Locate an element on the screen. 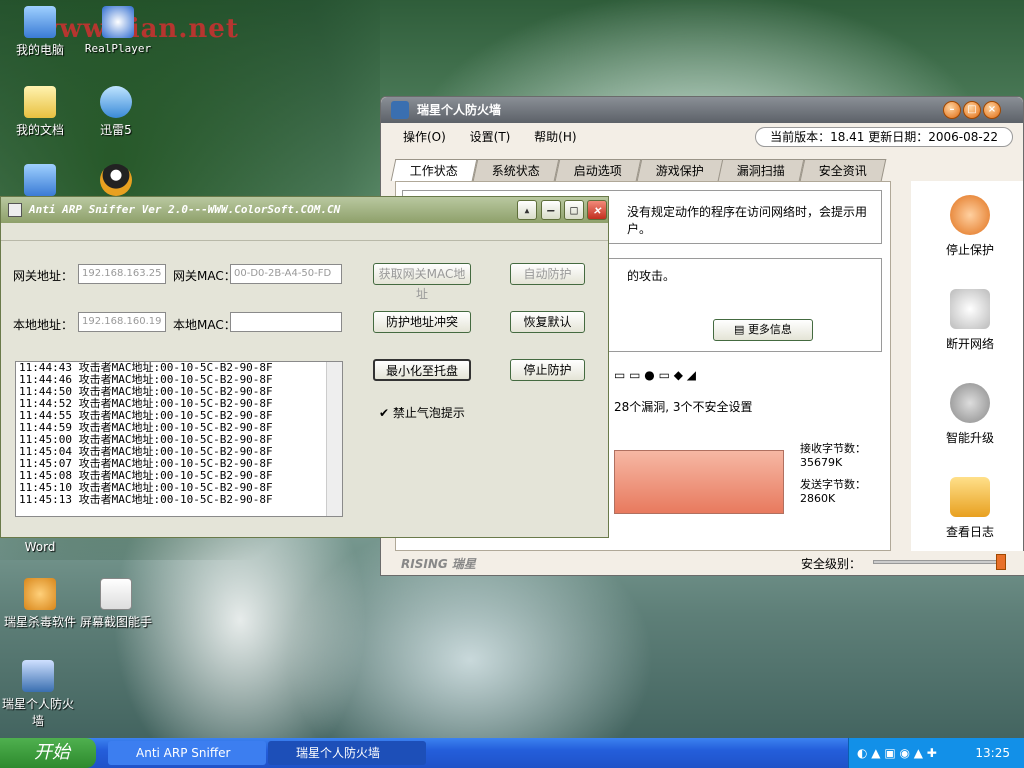  rule-text: 没有规定动作的程序在访问网络时，会提示用户。 is located at coordinates (747, 220).